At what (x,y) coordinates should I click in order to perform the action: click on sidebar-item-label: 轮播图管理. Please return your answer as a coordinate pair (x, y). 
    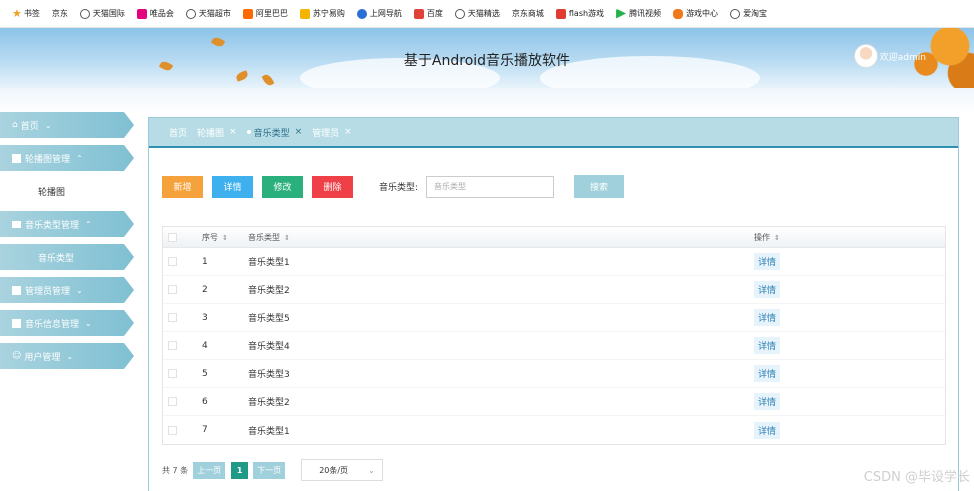
    Looking at the image, I should click on (48, 159).